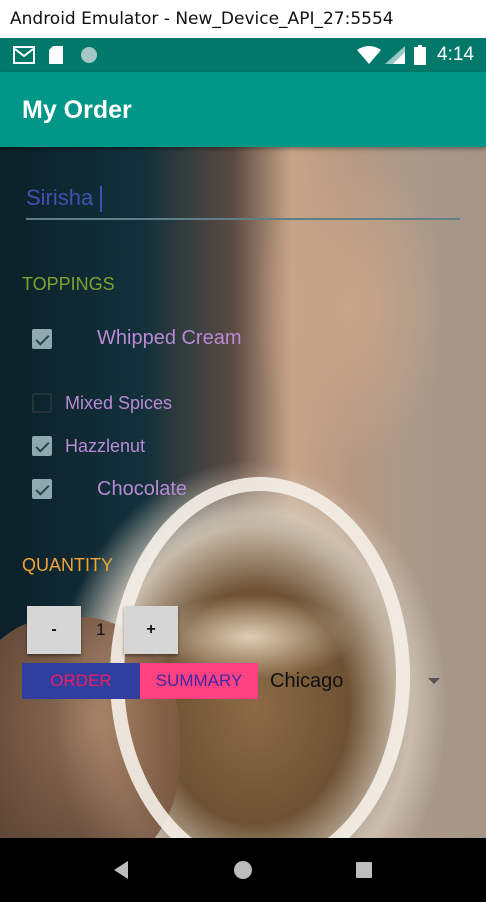  What do you see at coordinates (42, 489) in the screenshot?
I see `chocolate-checkbox` at bounding box center [42, 489].